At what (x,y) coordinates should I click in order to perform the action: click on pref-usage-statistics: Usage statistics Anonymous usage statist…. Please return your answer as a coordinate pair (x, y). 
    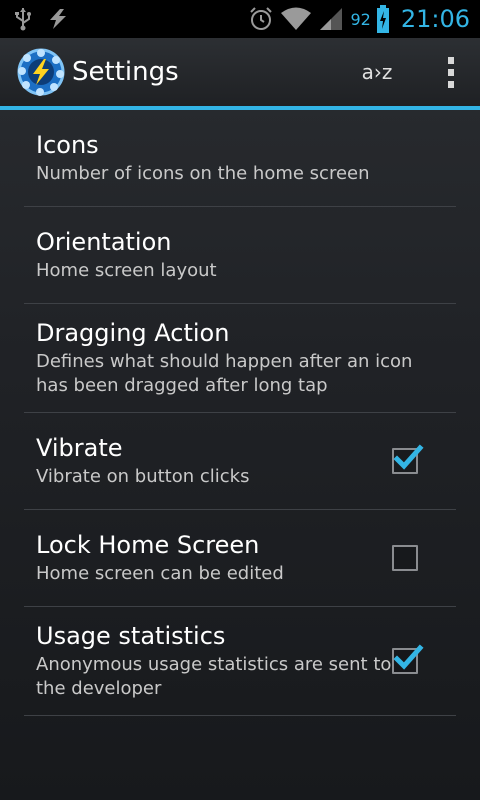
    Looking at the image, I should click on (240, 661).